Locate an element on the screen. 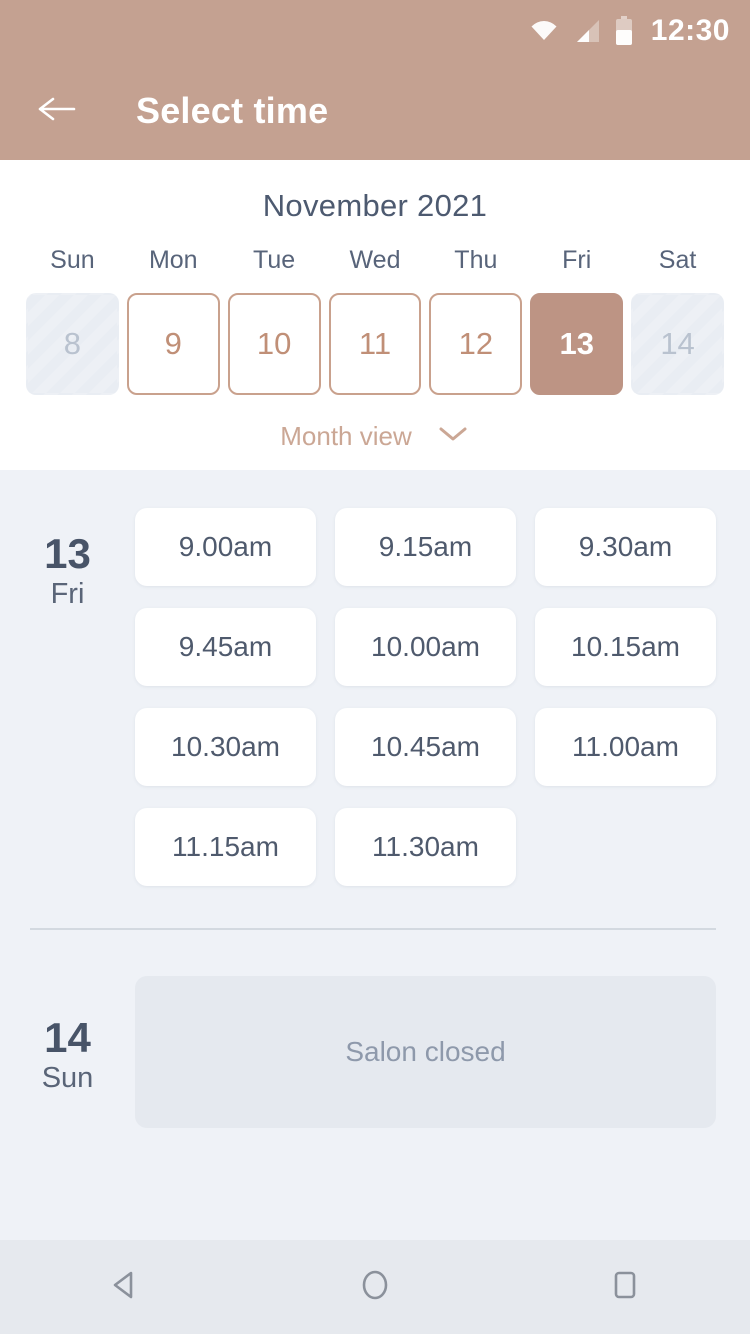 The height and width of the screenshot is (1334, 750). time-slot: 9.45am is located at coordinates (225, 647).